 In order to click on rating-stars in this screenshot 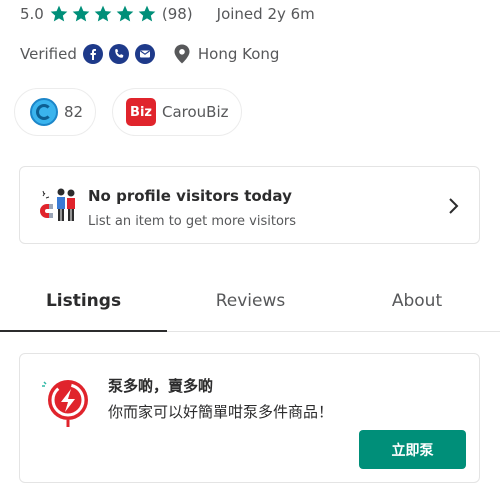, I will do `click(103, 14)`.